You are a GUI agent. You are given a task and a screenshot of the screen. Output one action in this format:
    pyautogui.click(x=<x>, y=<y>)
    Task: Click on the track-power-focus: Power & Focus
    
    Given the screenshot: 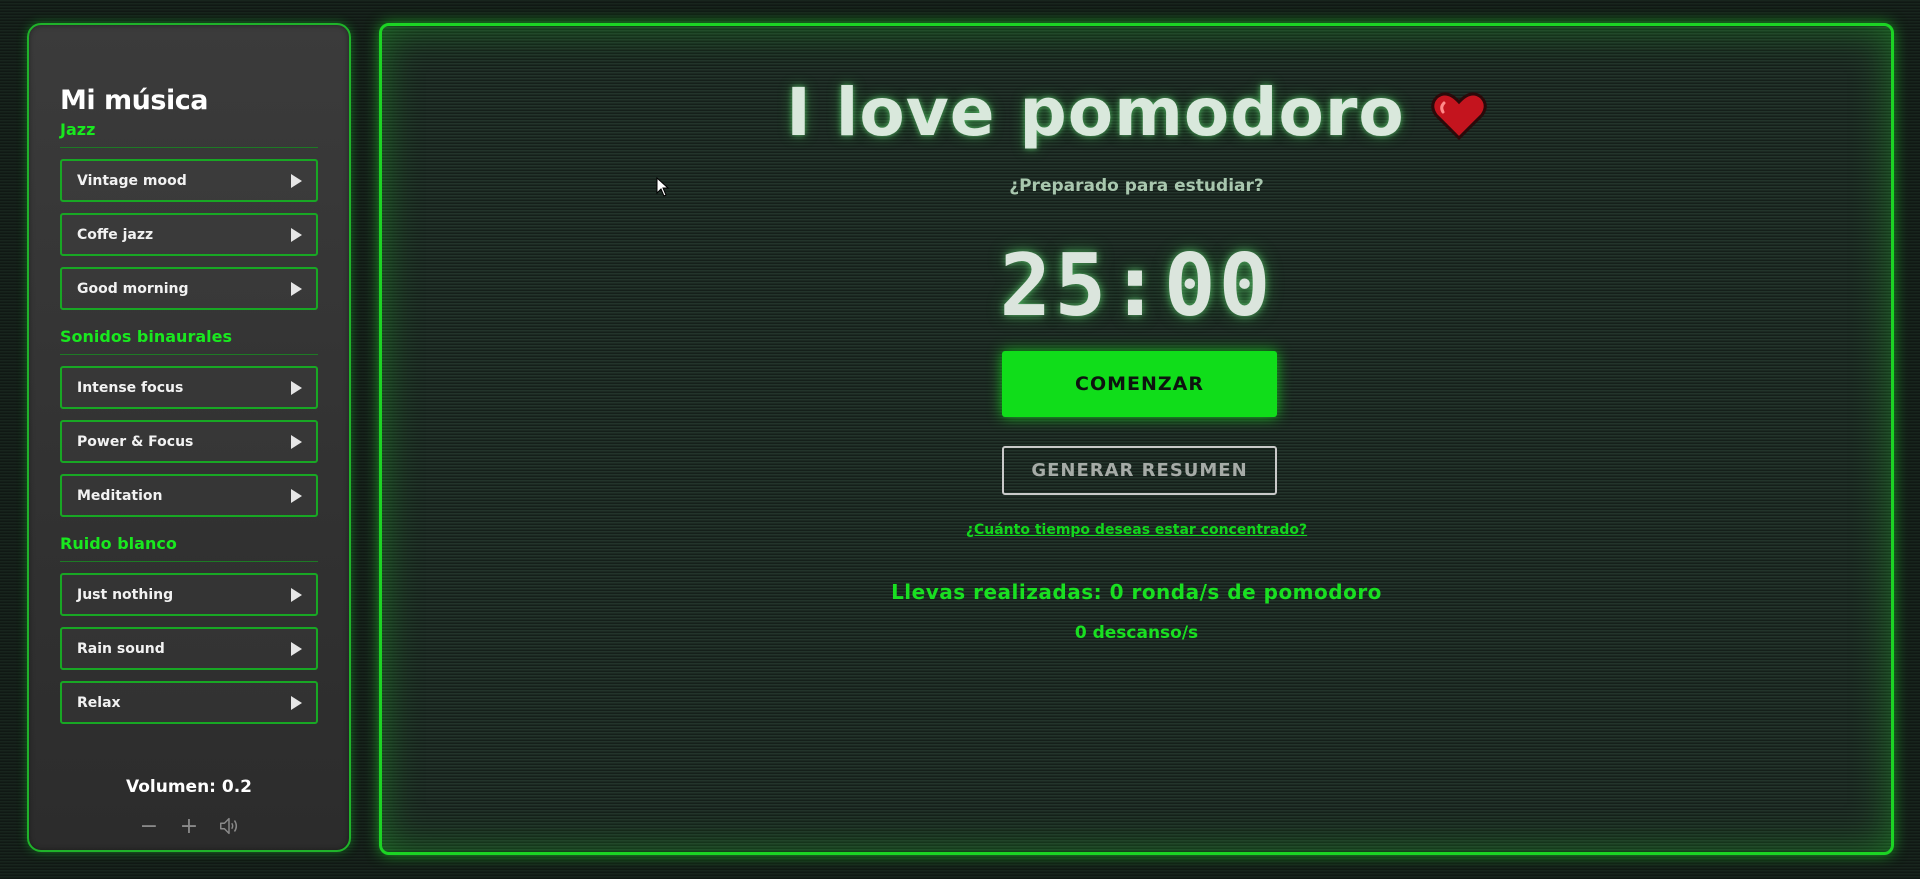 What is the action you would take?
    pyautogui.click(x=189, y=441)
    